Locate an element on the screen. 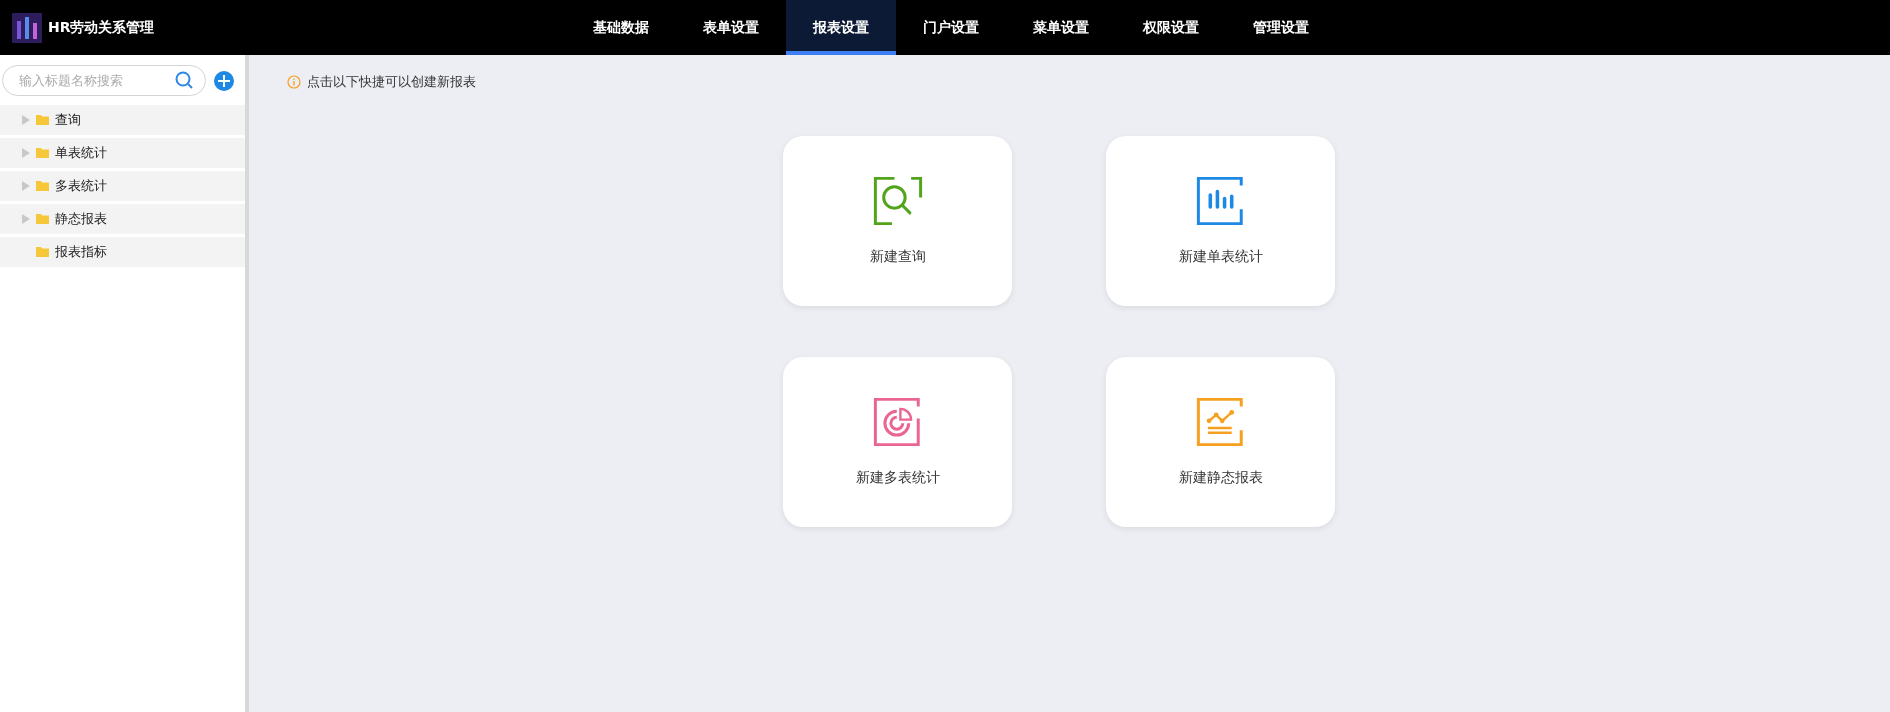  nav-tab: 报表设置 is located at coordinates (841, 27).